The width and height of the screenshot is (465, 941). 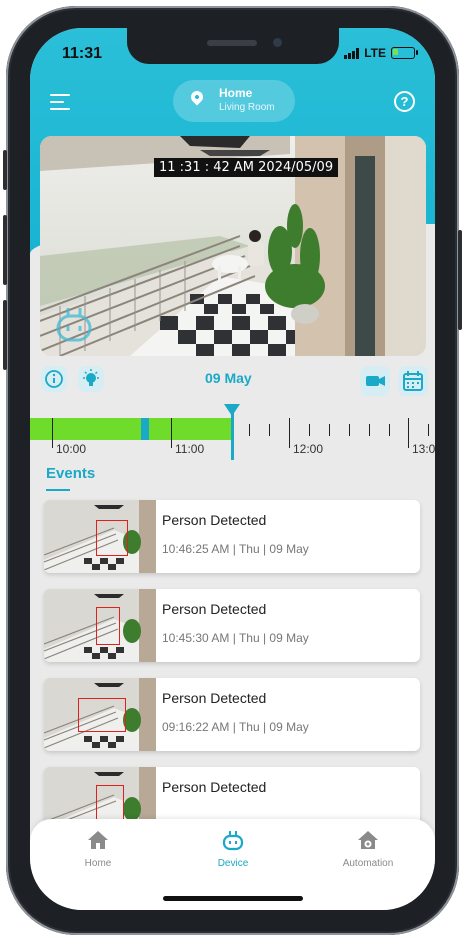 I want to click on event-time: 09:16:22 AM | Thu | 09 May, so click(x=235, y=727).